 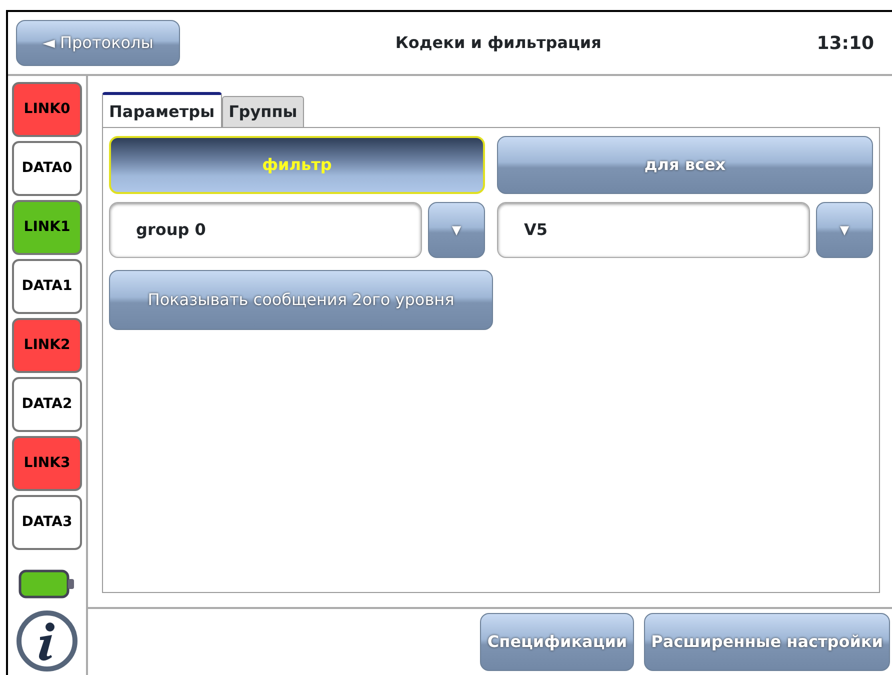 What do you see at coordinates (47, 286) in the screenshot?
I see `port-button: DATA1` at bounding box center [47, 286].